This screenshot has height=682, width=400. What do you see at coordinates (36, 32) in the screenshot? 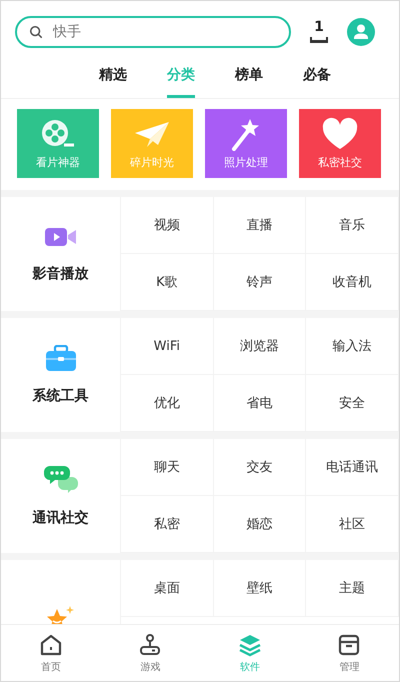
I see `search-icon` at bounding box center [36, 32].